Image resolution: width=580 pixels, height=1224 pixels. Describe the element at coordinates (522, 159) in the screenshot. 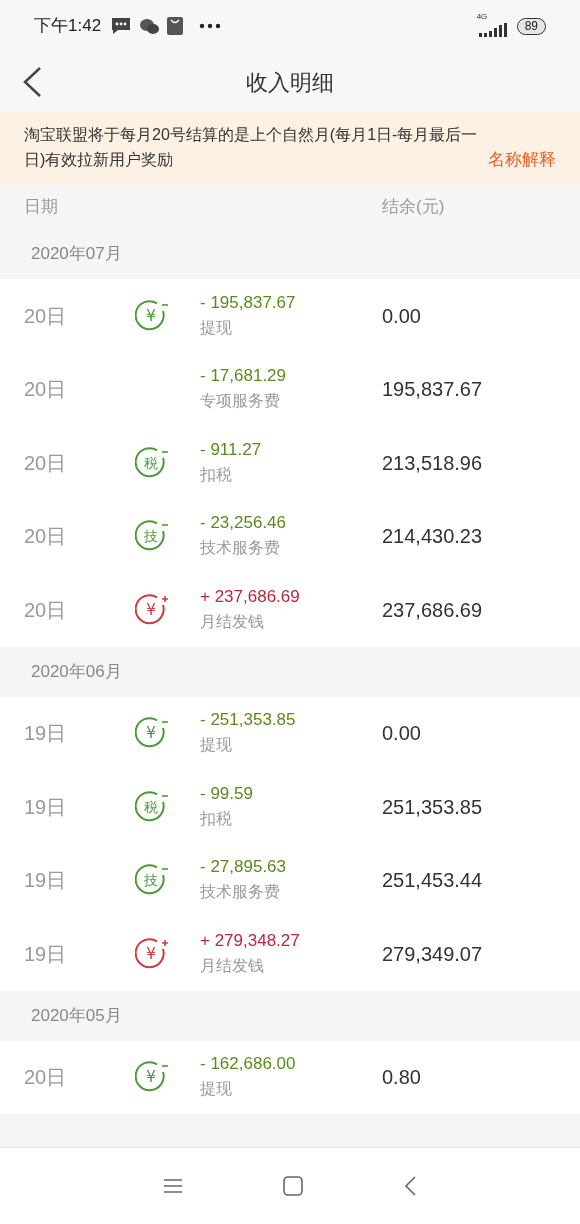

I see `term-explanation-link: 名称解释` at that location.